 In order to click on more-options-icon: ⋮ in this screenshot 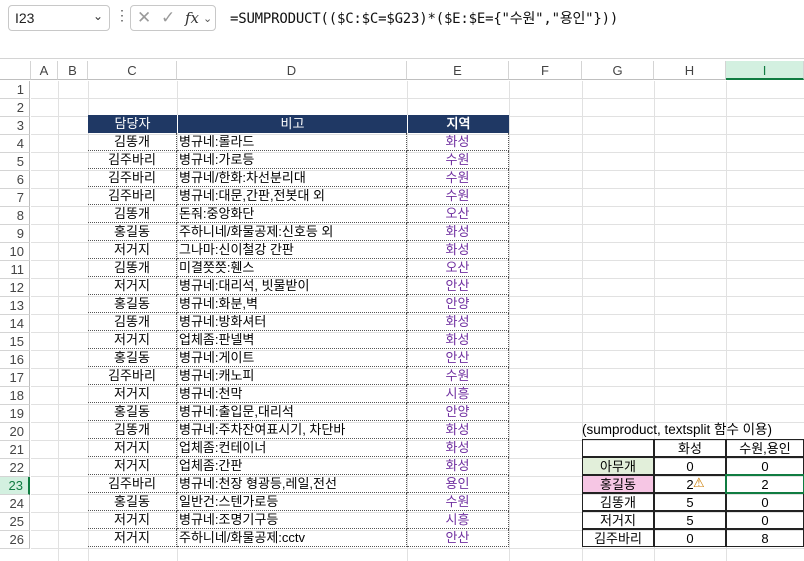, I will do `click(122, 15)`.